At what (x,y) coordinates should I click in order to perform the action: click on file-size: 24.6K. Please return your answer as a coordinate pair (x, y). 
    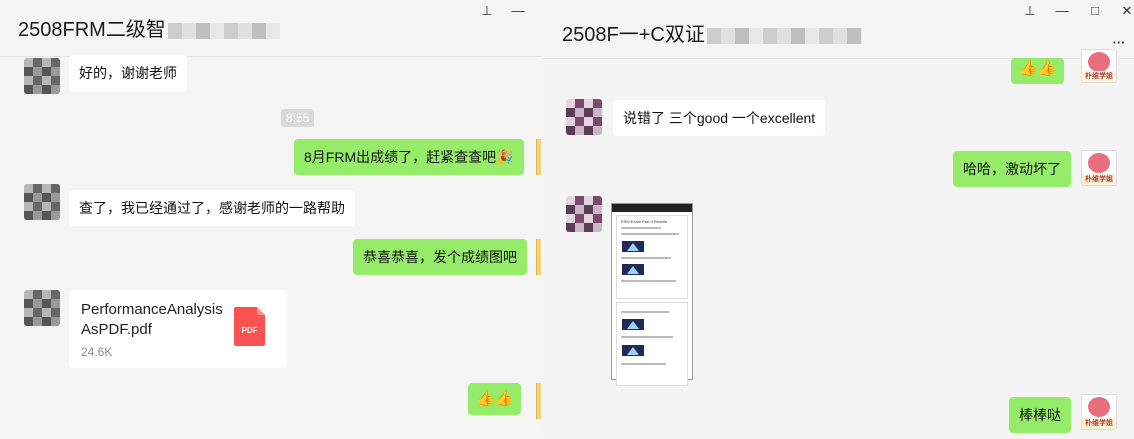
    Looking at the image, I should click on (97, 352).